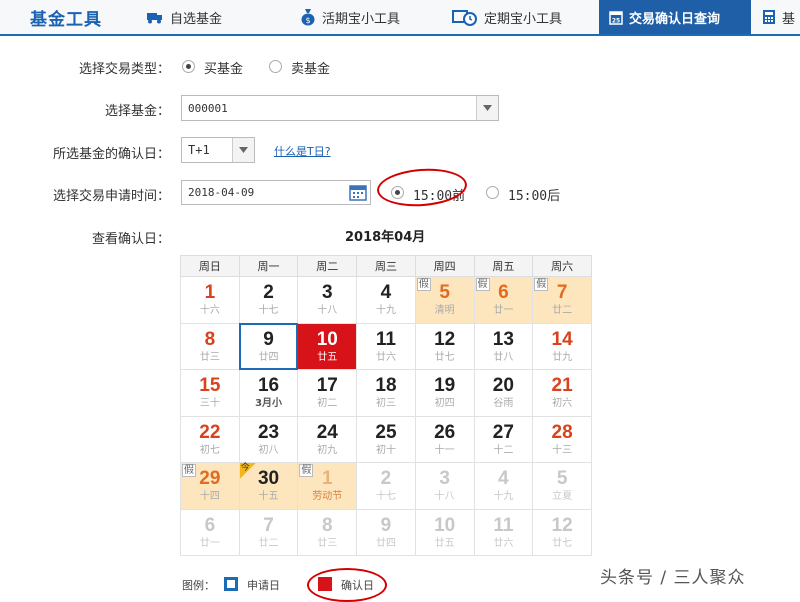 This screenshot has height=602, width=800. What do you see at coordinates (503, 439) in the screenshot?
I see `calendar-day-cell: 27 十二` at bounding box center [503, 439].